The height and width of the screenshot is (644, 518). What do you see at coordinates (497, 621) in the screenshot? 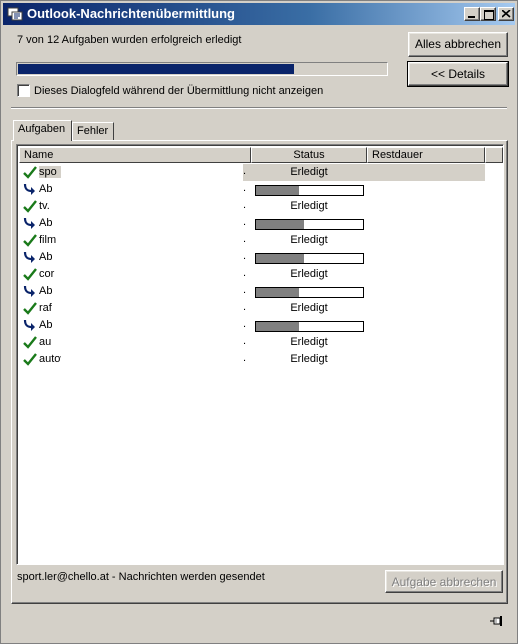
I see `pin-icon` at bounding box center [497, 621].